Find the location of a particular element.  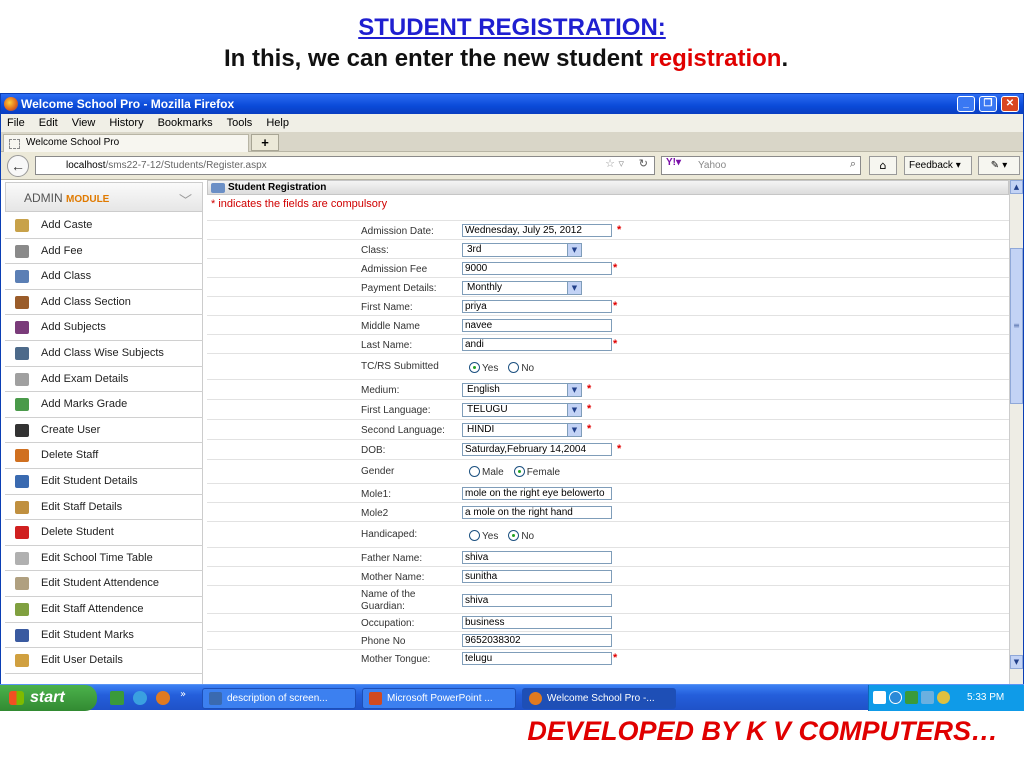

gender-male-radio is located at coordinates (474, 471).